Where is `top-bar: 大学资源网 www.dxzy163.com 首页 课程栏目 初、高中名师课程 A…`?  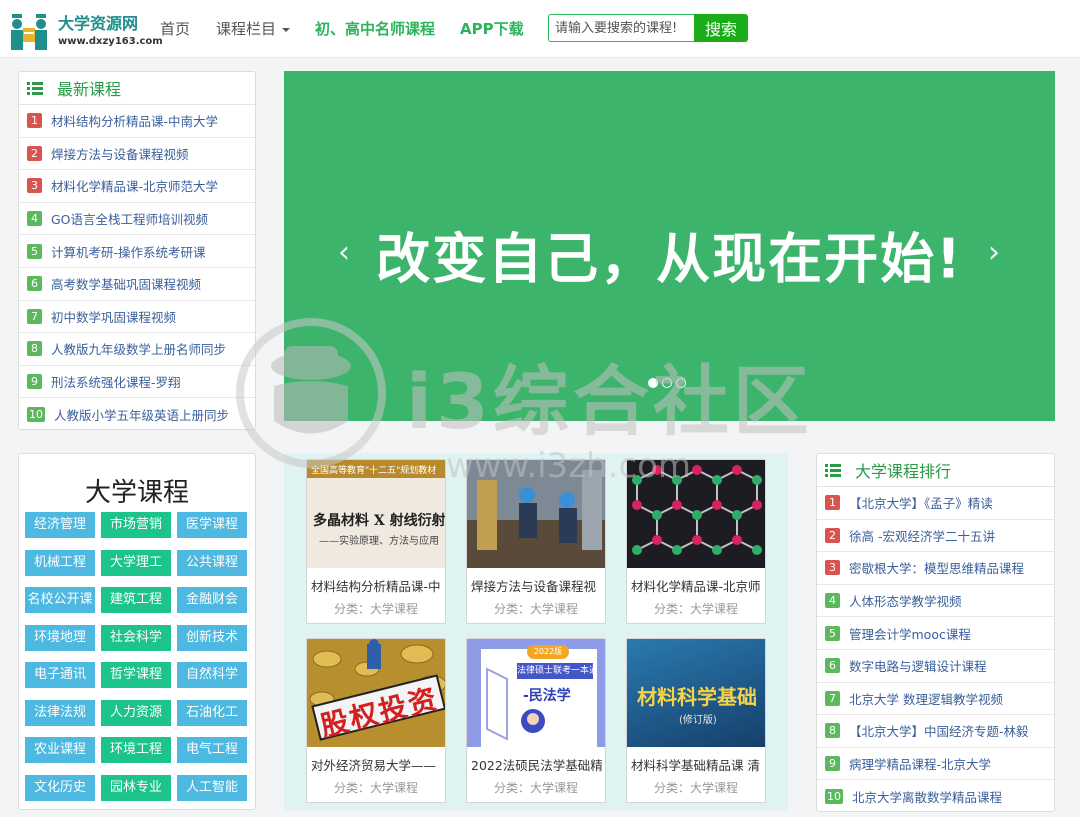 top-bar: 大学资源网 www.dxzy163.com 首页 课程栏目 初、高中名师课程 A… is located at coordinates (540, 29).